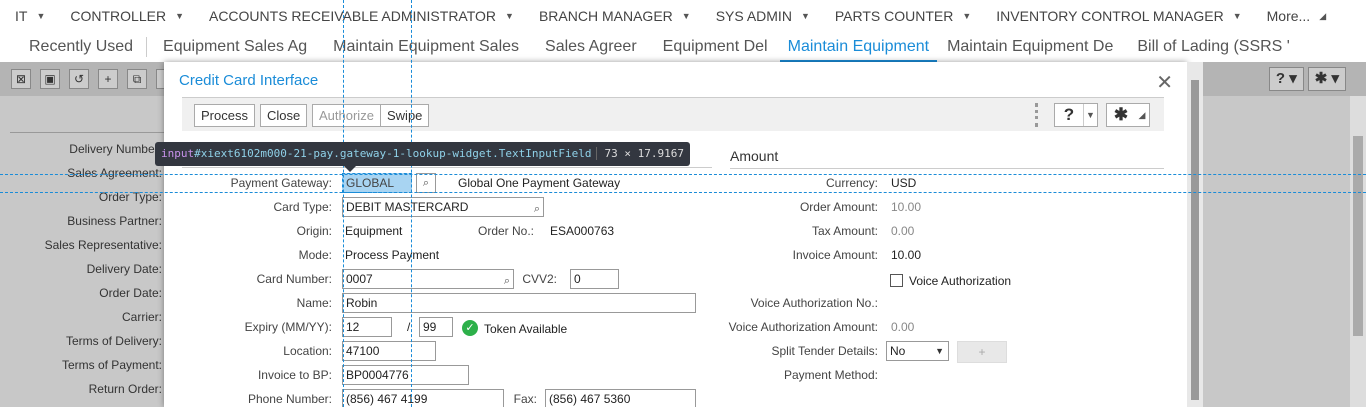  Describe the element at coordinates (346, 115) in the screenshot. I see `authorize-button: Authorize` at that location.